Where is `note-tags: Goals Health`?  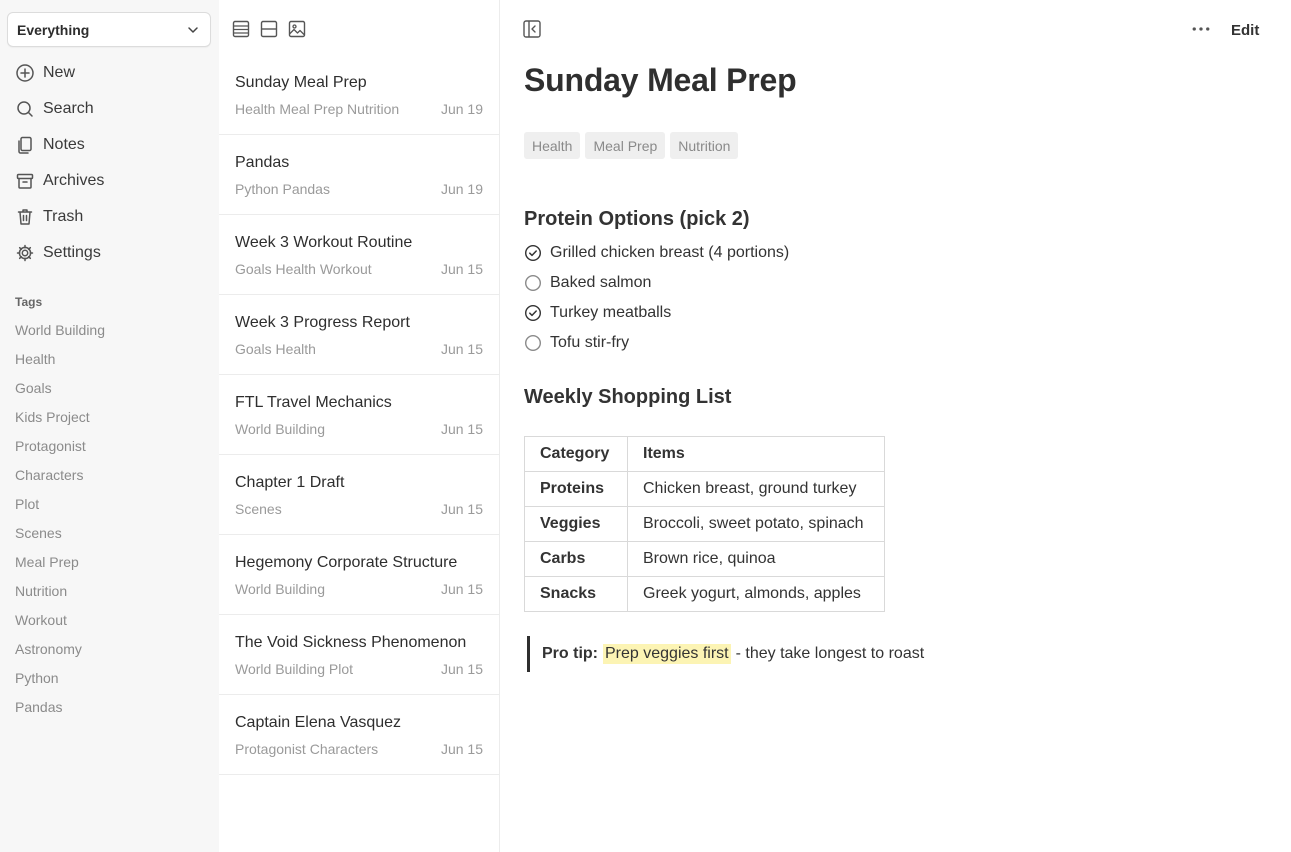
note-tags: Goals Health is located at coordinates (275, 349).